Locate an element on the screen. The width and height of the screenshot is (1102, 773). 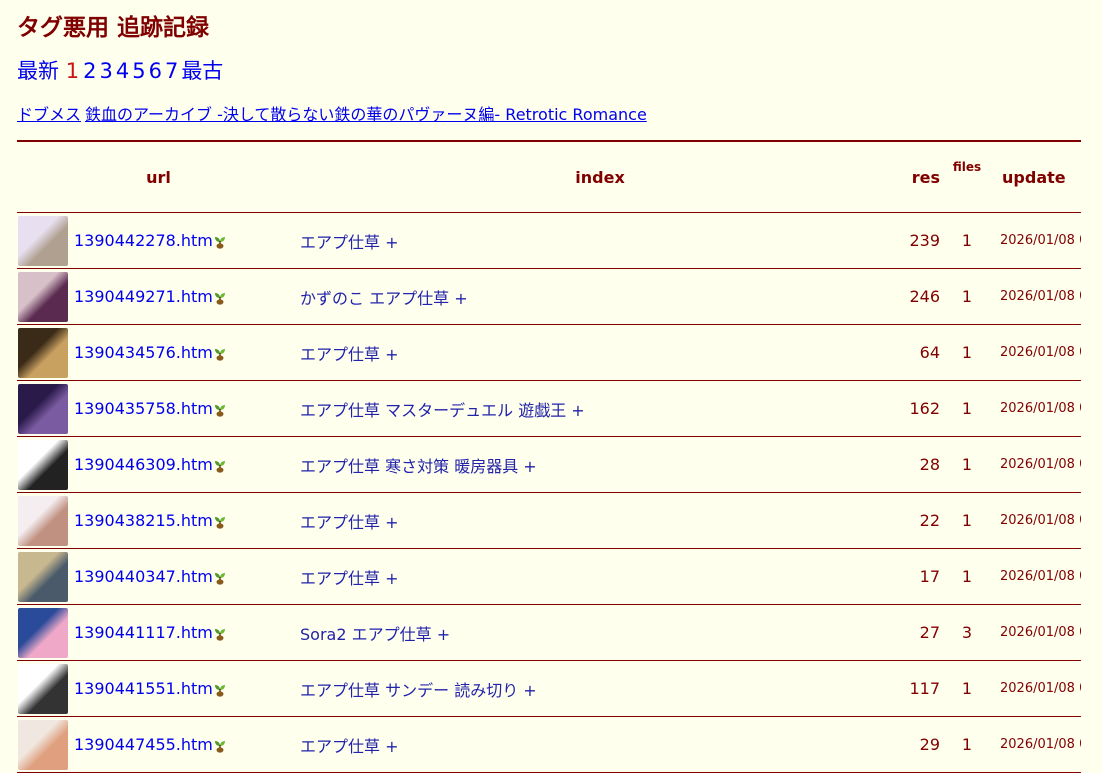
pagination: 最新 1 2 3 4 5 6 7 最古 is located at coordinates (120, 70).